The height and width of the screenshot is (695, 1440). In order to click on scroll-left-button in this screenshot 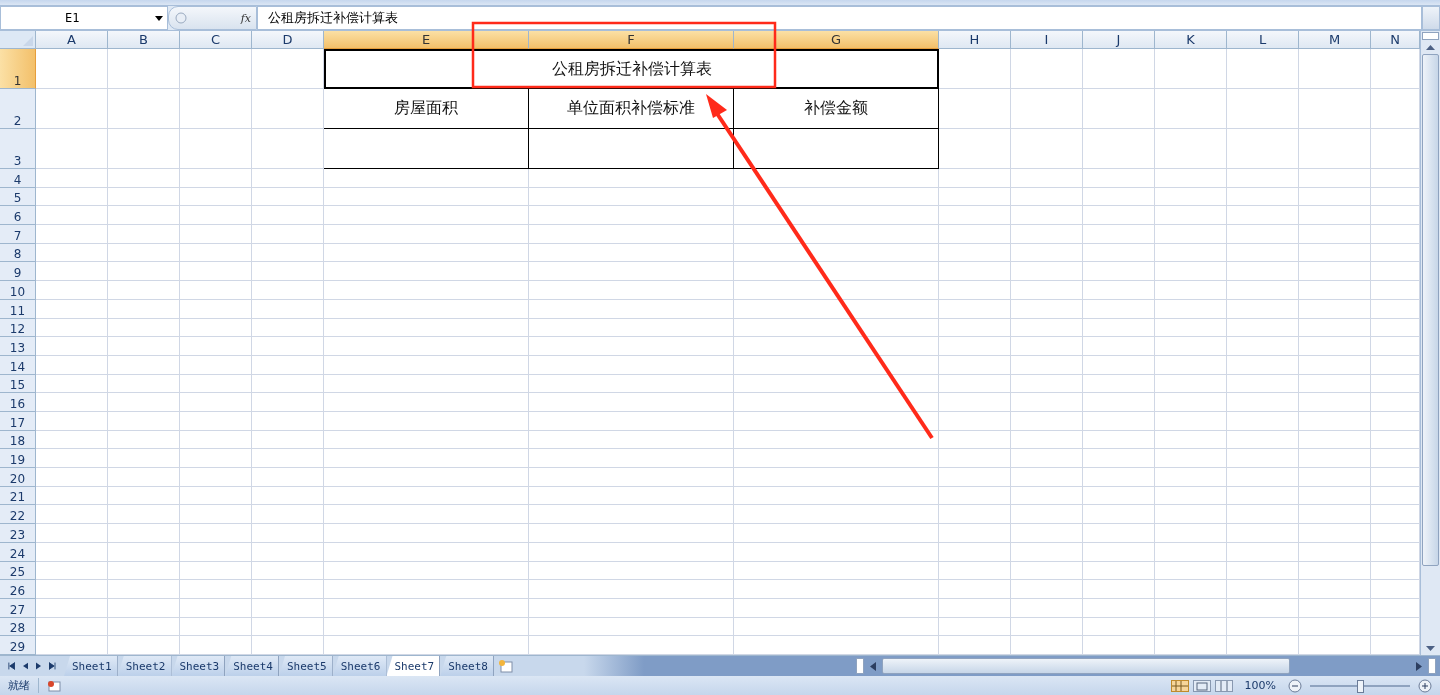, I will do `click(873, 666)`.